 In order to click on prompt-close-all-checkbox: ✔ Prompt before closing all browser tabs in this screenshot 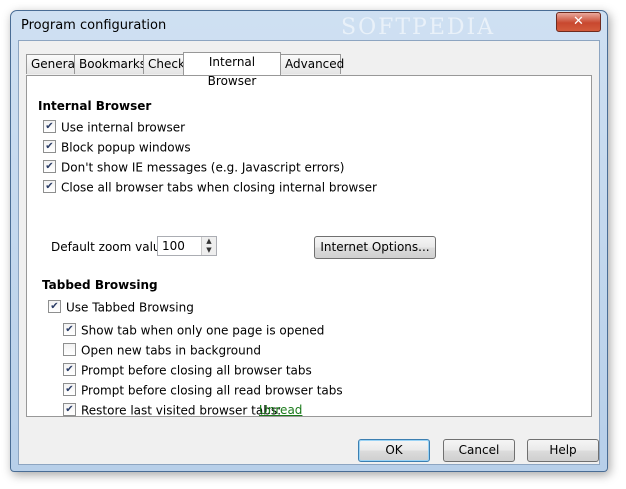, I will do `click(187, 370)`.